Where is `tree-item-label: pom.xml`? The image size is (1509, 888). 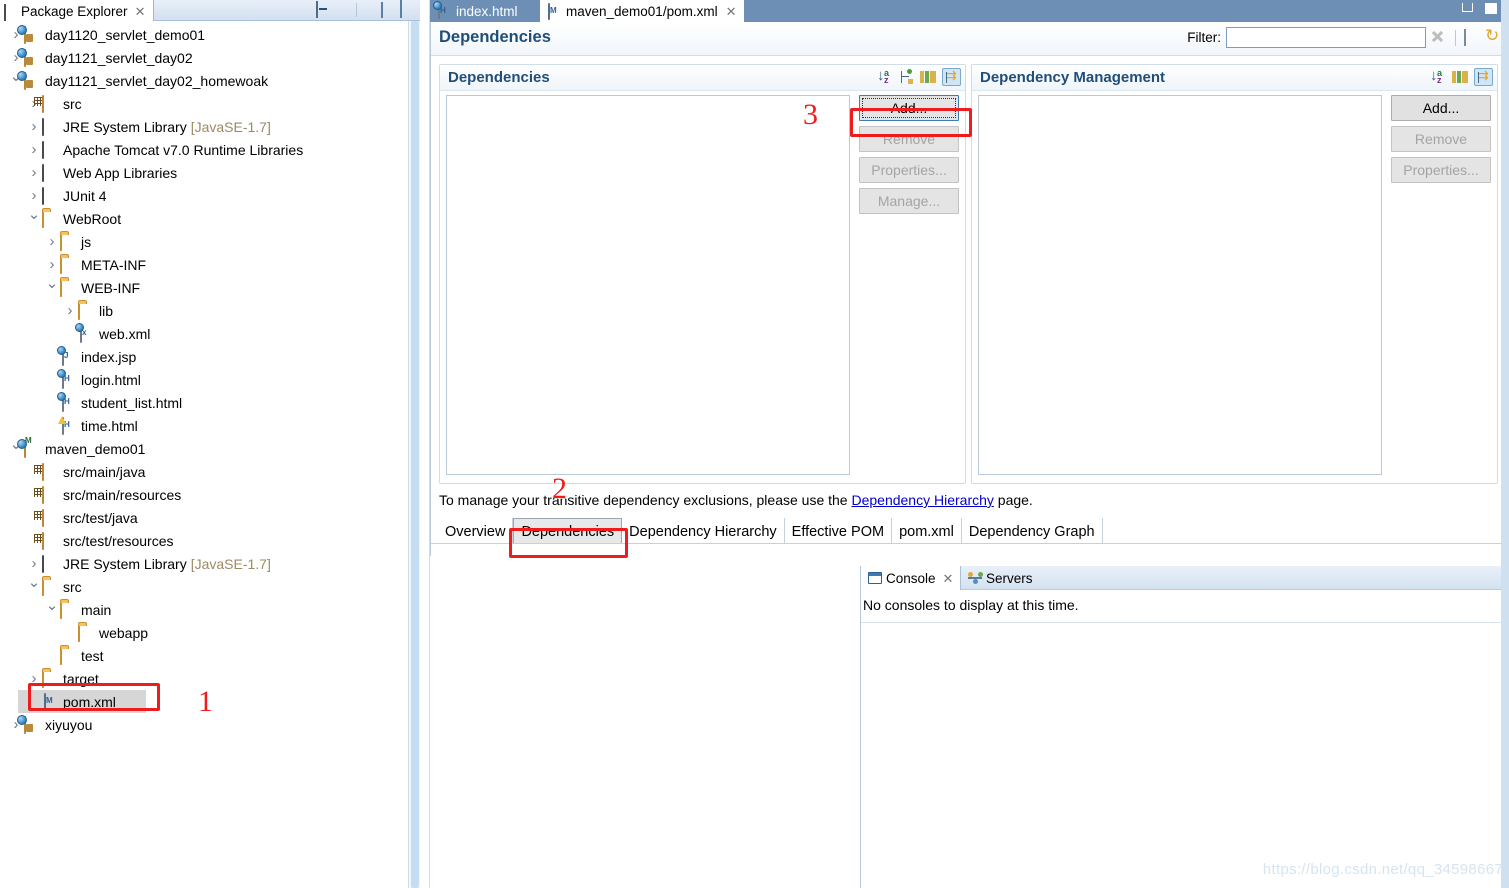 tree-item-label: pom.xml is located at coordinates (89, 701).